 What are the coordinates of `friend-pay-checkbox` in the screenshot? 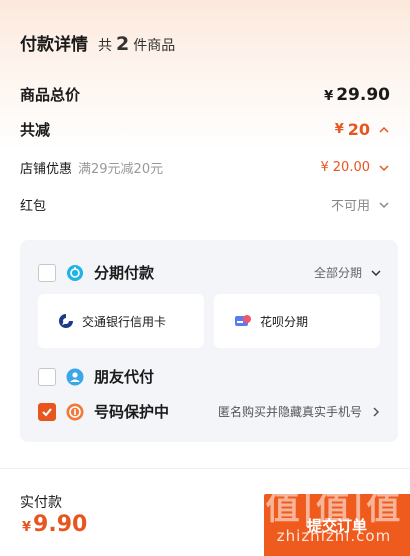 It's located at (47, 376).